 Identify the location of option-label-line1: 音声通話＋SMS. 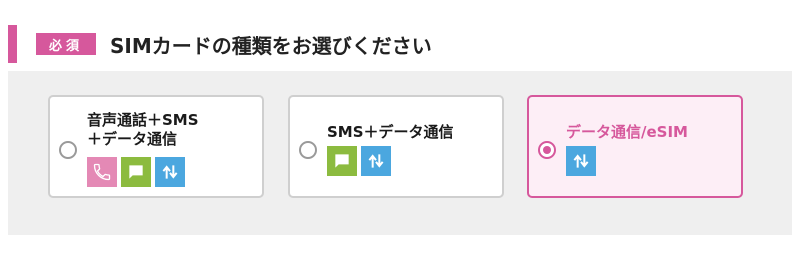
(143, 120).